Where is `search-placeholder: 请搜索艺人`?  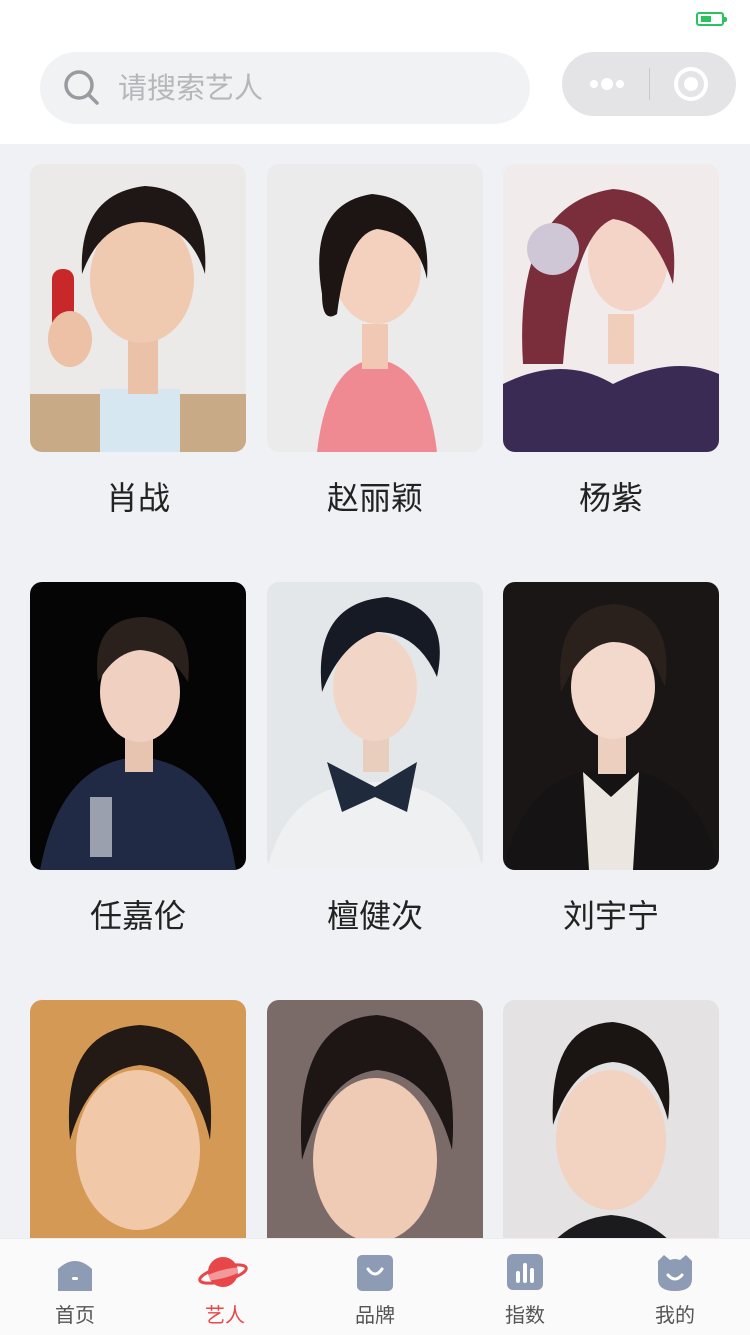
search-placeholder: 请搜索艺人 is located at coordinates (191, 88).